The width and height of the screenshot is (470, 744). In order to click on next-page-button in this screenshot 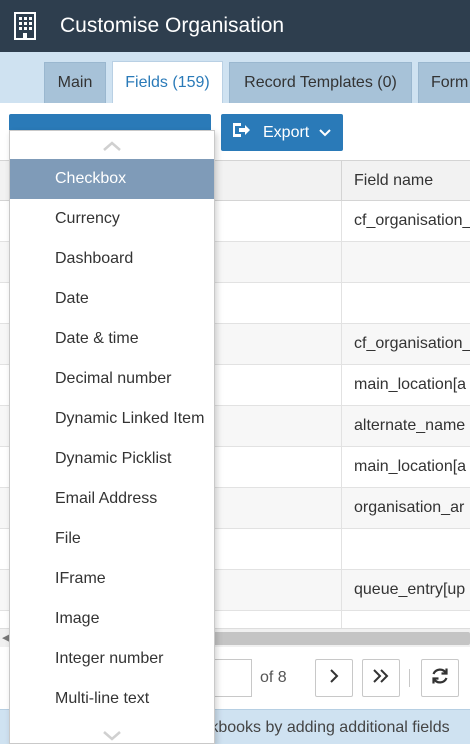, I will do `click(334, 678)`.